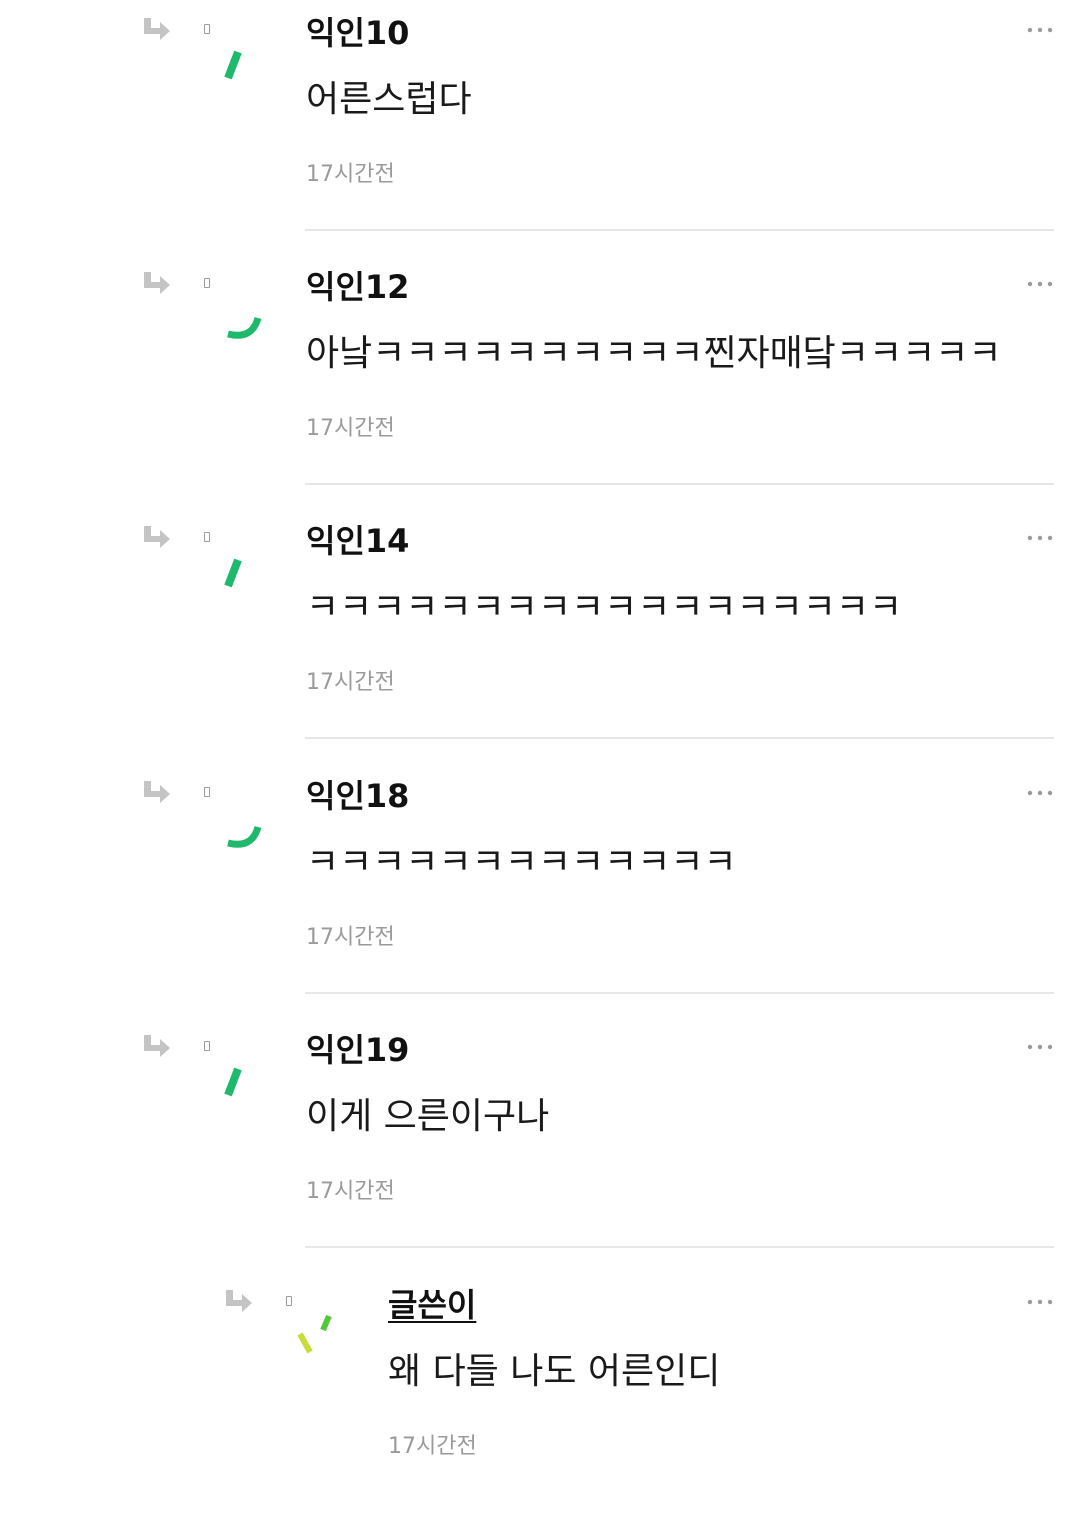 This screenshot has width=1080, height=1526. What do you see at coordinates (554, 1371) in the screenshot?
I see `comment-text: 왜 다들 나도 어른인디` at bounding box center [554, 1371].